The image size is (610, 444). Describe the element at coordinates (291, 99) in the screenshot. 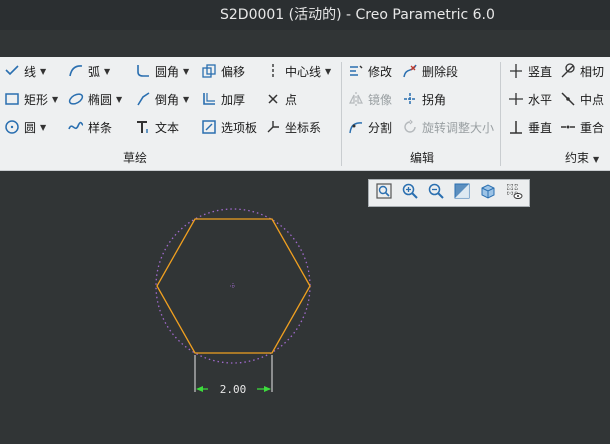

I see `point-label: 点` at that location.